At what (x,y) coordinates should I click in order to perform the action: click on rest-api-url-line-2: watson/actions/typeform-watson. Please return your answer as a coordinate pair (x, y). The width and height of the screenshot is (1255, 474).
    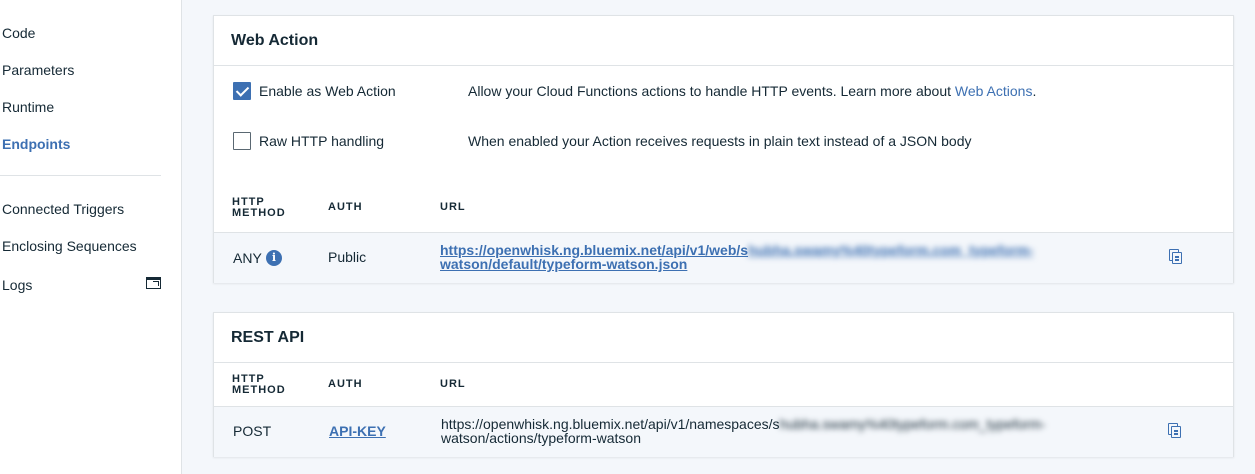
    Looking at the image, I should click on (541, 438).